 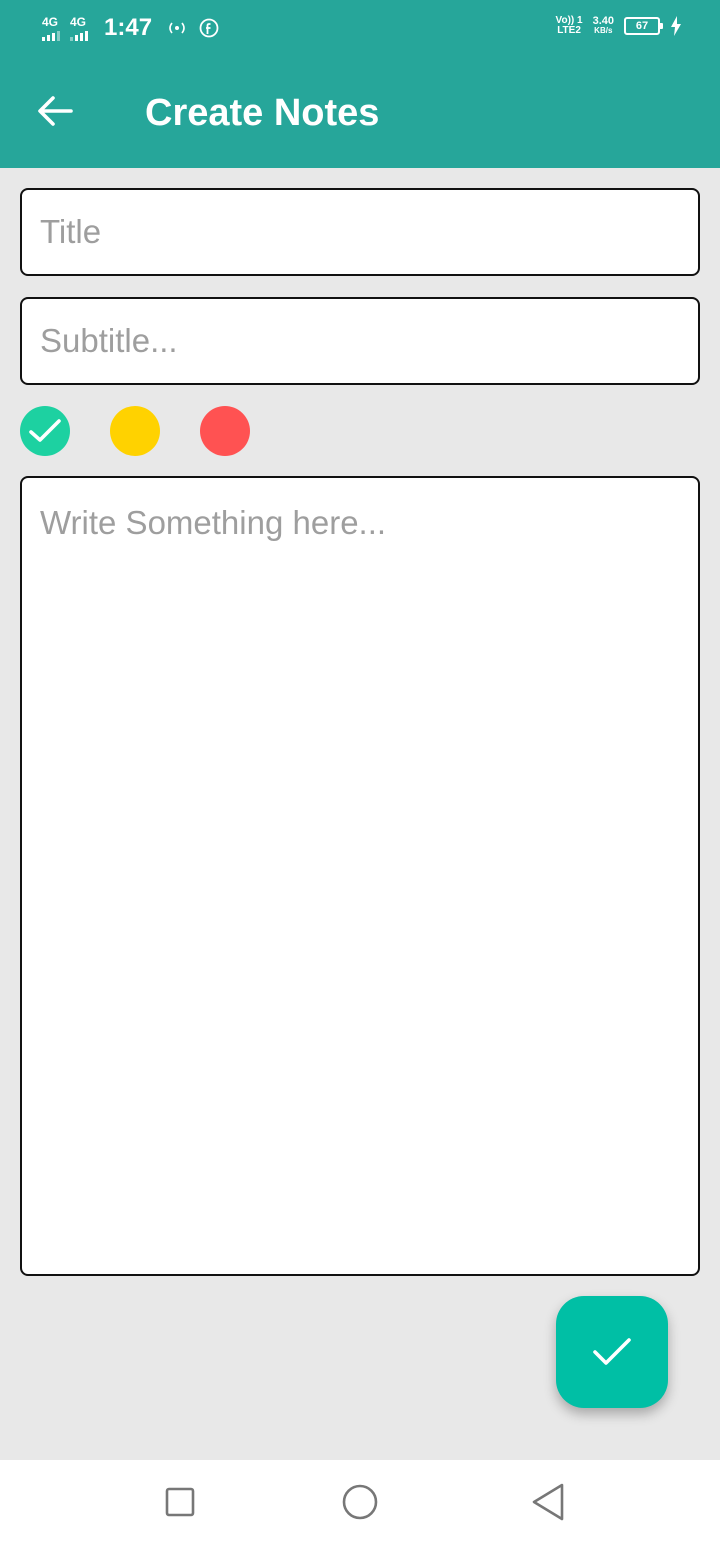 I want to click on back-triangle-icon, so click(x=548, y=1502).